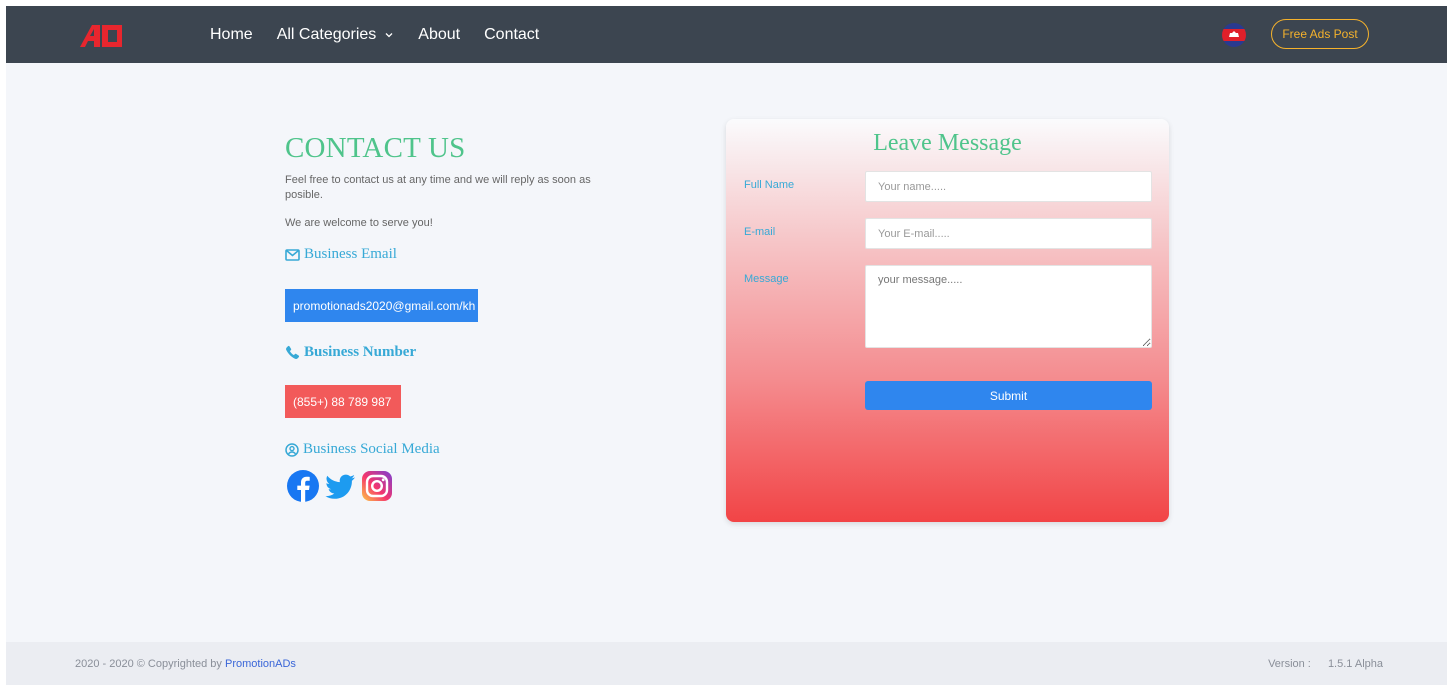  I want to click on envelope-icon, so click(292, 254).